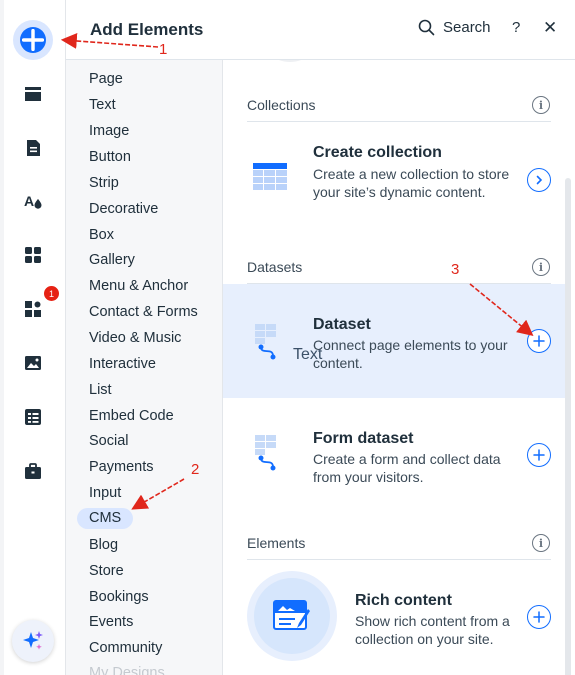 This screenshot has height=675, width=575. What do you see at coordinates (265, 453) in the screenshot?
I see `form-dataset-icon` at bounding box center [265, 453].